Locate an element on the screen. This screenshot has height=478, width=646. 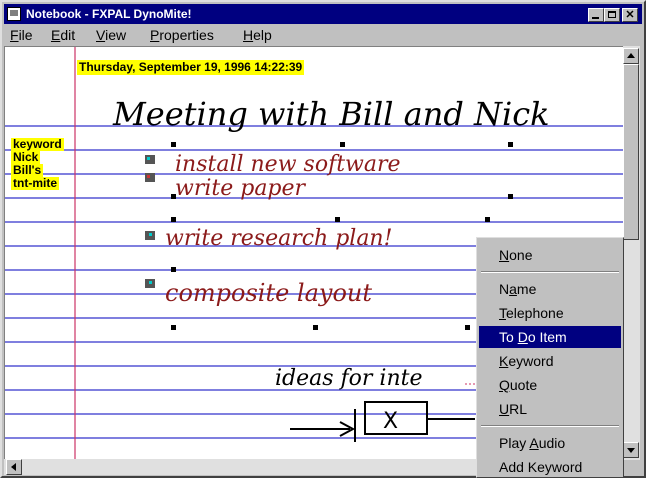
scroll-down-icon is located at coordinates (631, 450).